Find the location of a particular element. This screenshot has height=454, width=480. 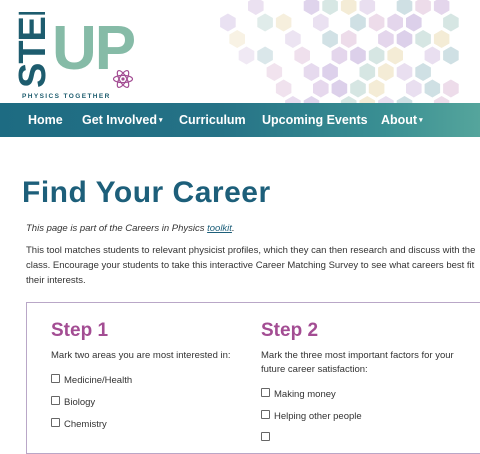

option-label: Medicine/Health is located at coordinates (98, 380).